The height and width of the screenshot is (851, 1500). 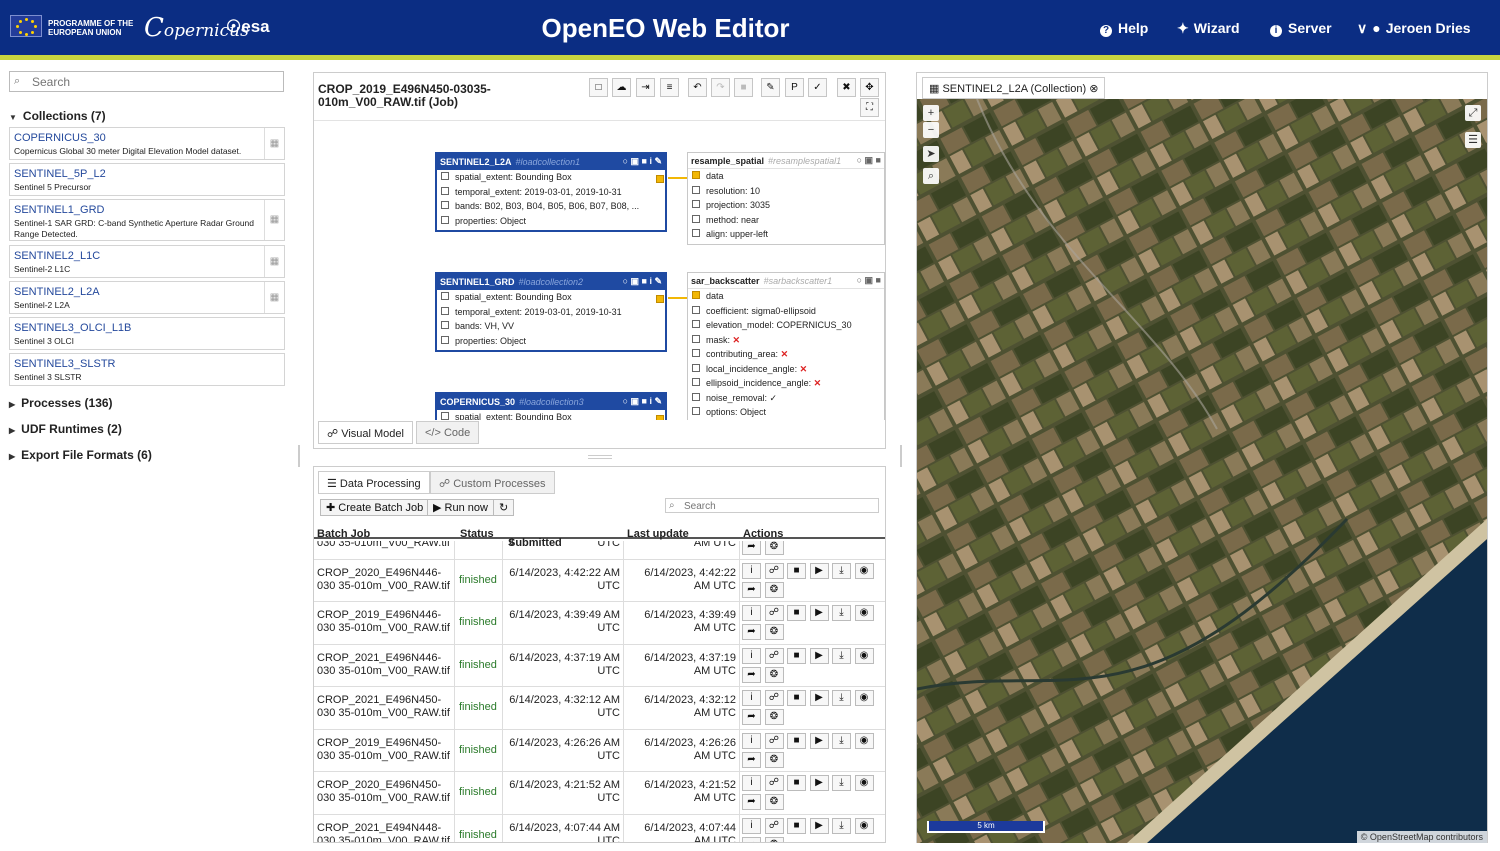 I want to click on node-argument: ellipsoid_incidence_angle: ✕, so click(x=786, y=383).